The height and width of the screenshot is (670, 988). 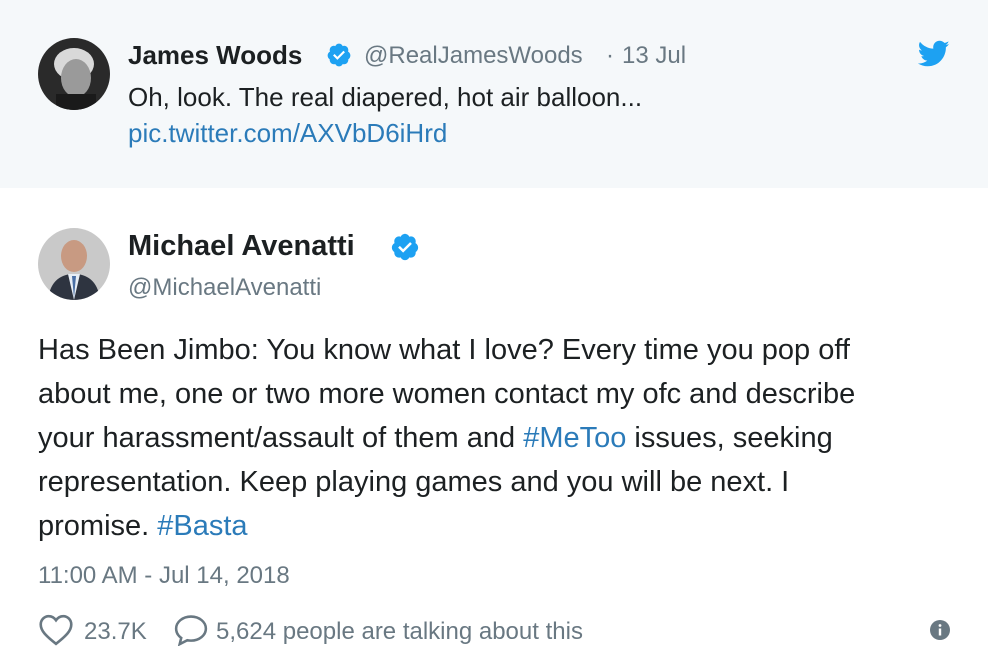 What do you see at coordinates (164, 576) in the screenshot?
I see `tweet-timestamp: 11:00 AM - Jul 14, 2018` at bounding box center [164, 576].